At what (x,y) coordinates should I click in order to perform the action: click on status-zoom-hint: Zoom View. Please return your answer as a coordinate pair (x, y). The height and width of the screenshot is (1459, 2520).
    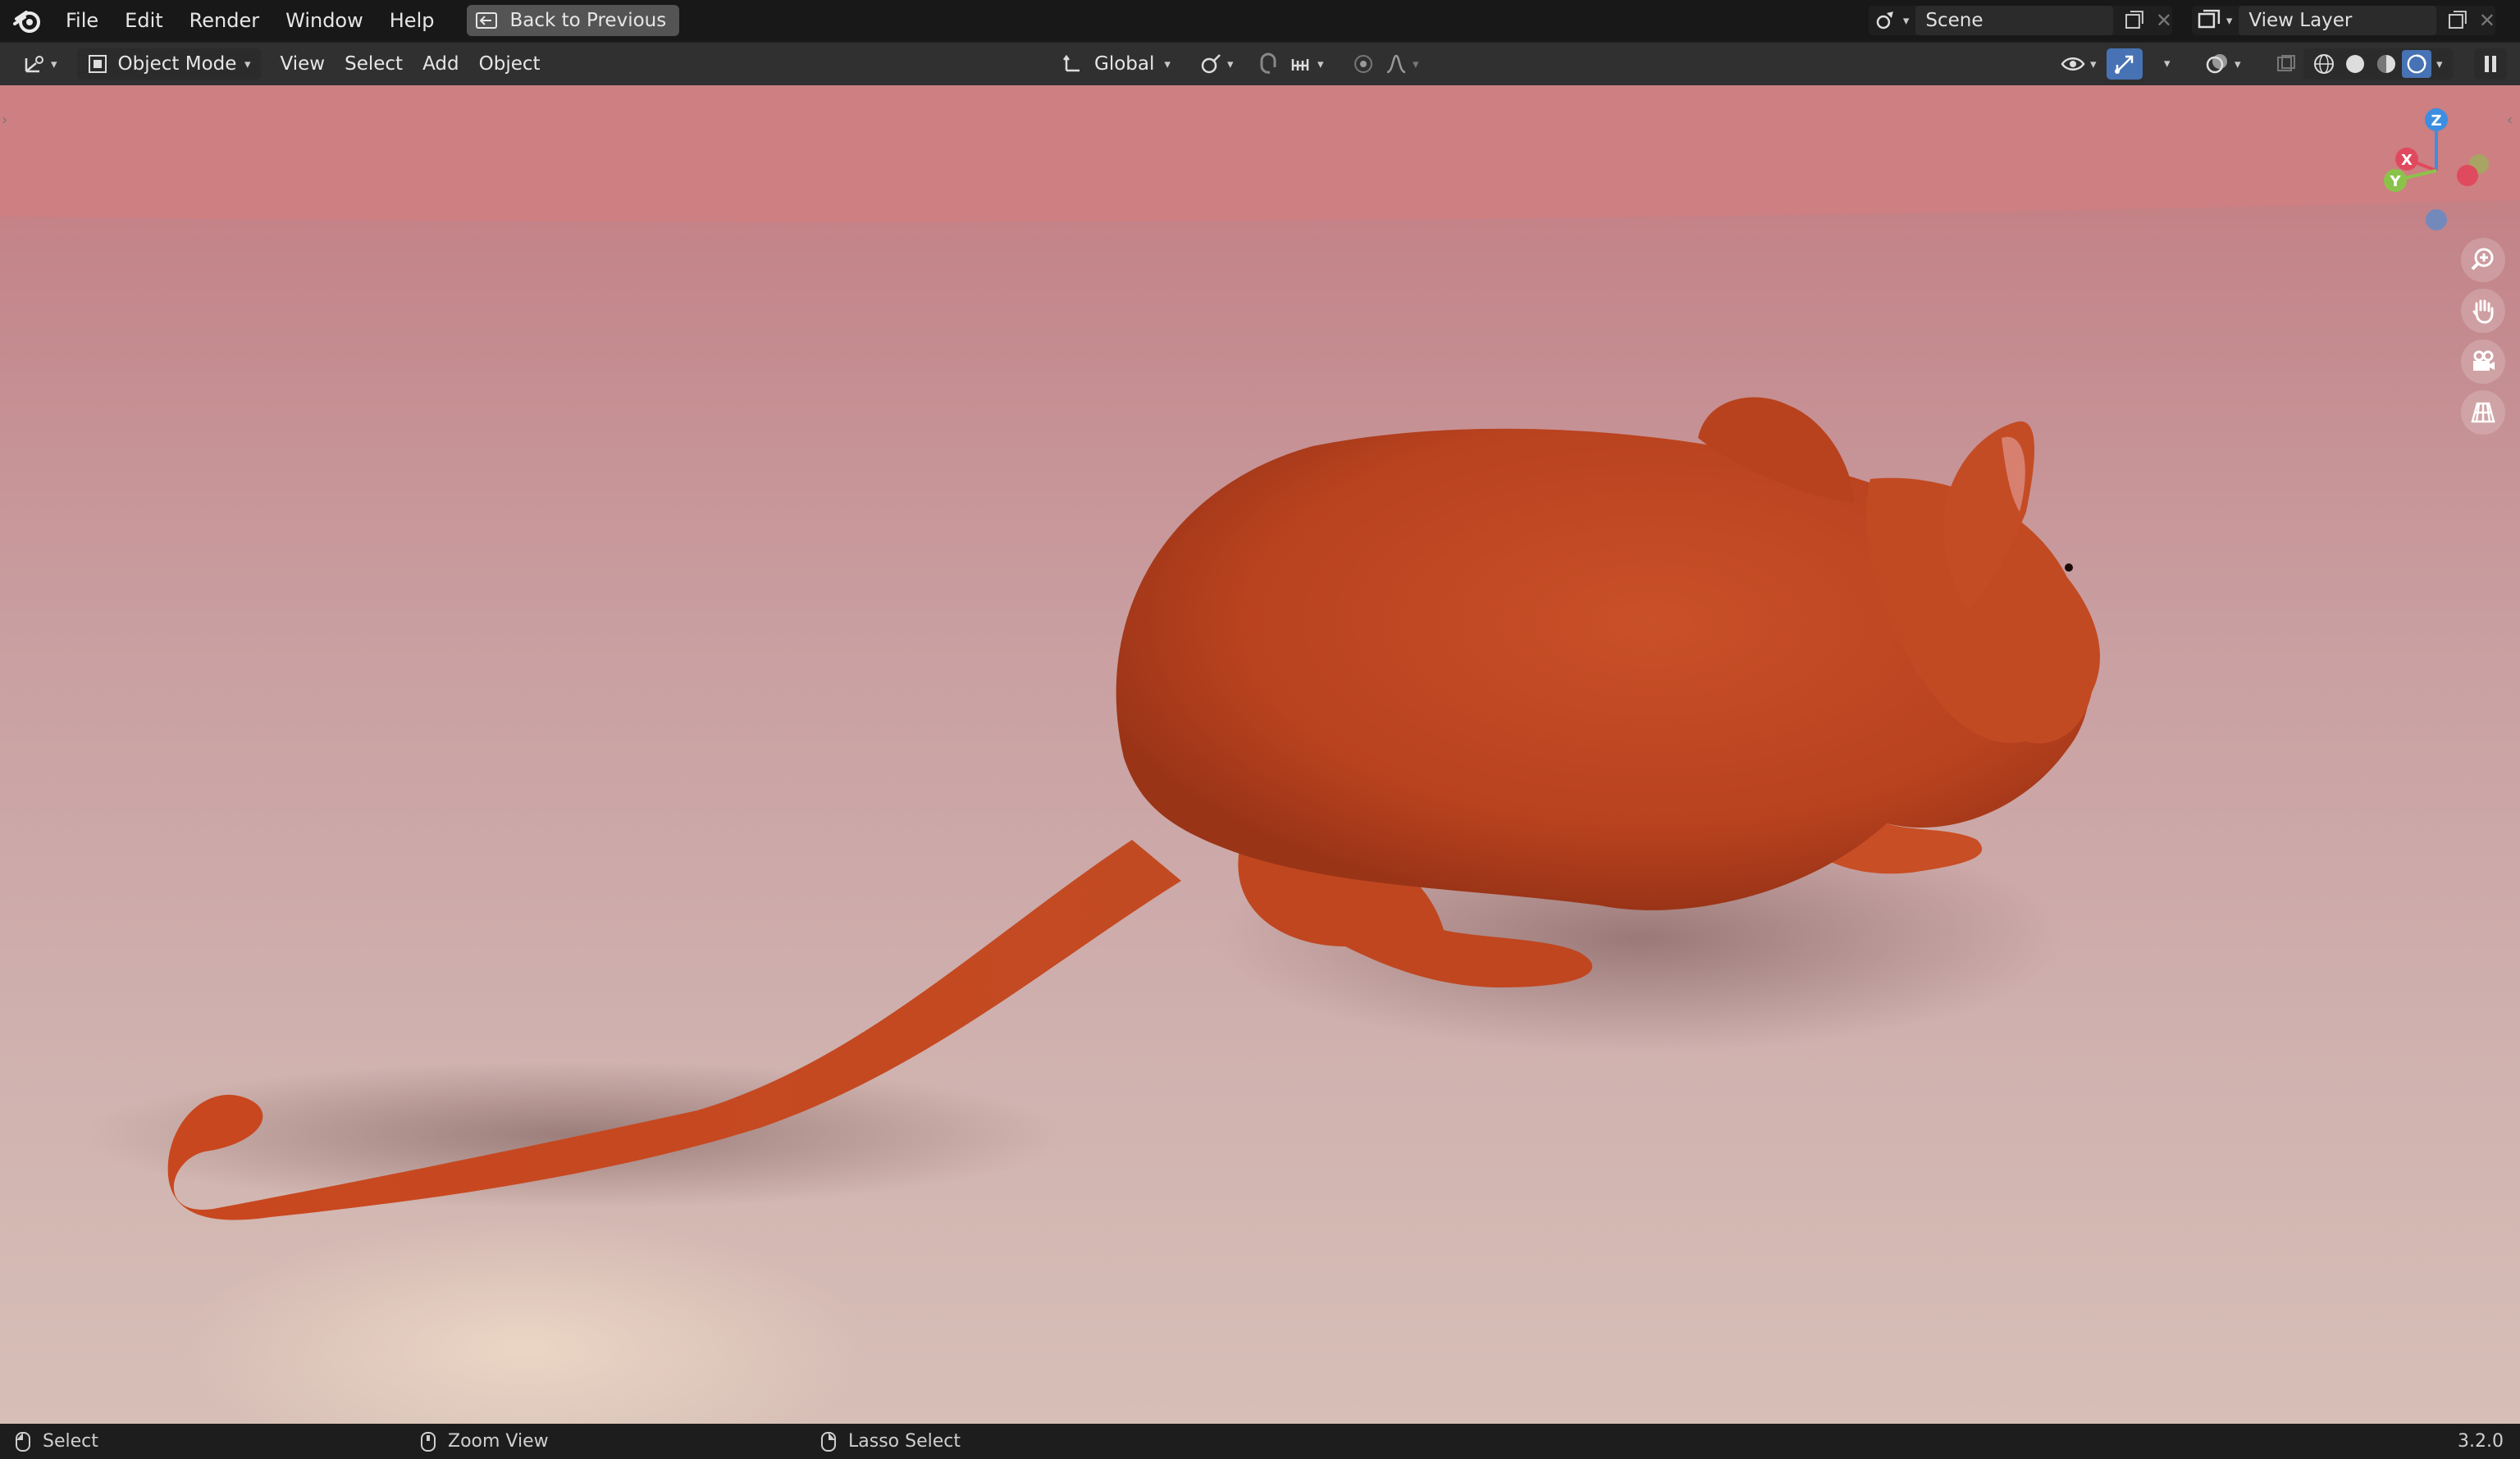
    Looking at the image, I should click on (485, 1441).